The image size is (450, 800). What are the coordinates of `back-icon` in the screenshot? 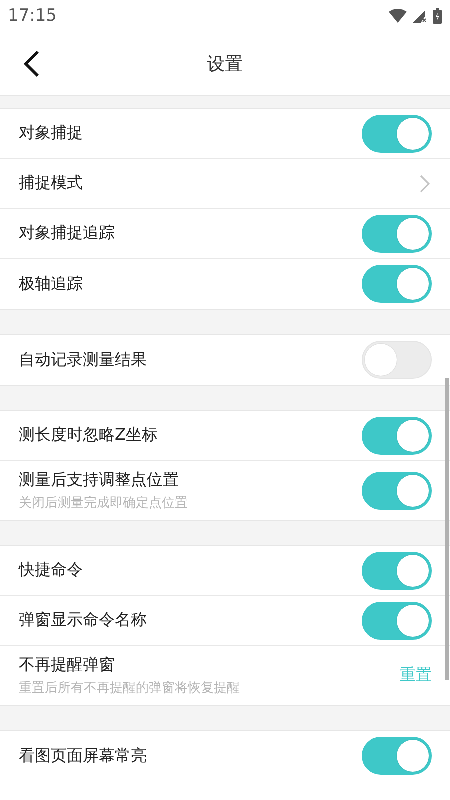 It's located at (32, 64).